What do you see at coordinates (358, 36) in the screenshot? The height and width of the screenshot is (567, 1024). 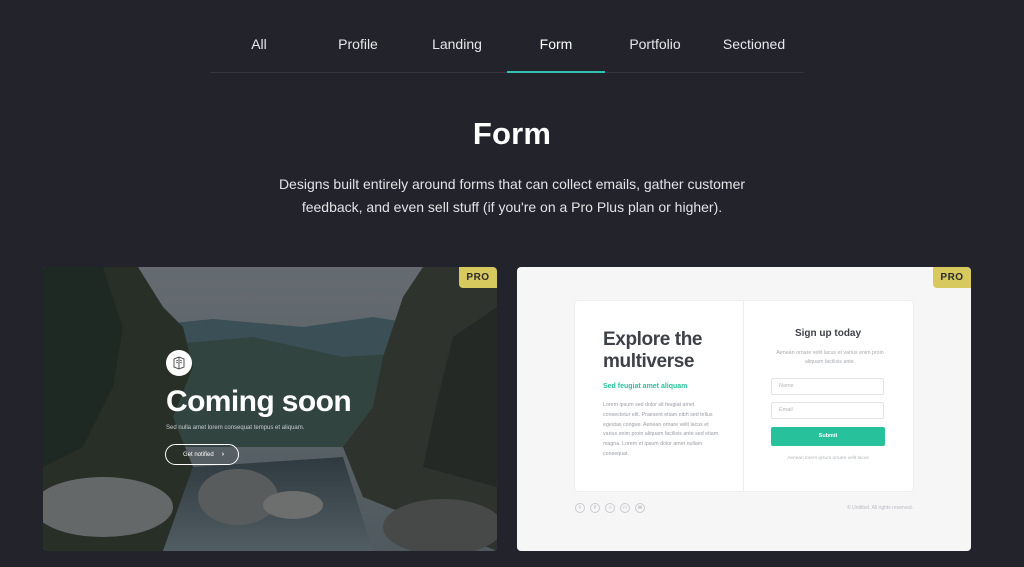 I see `tab-profile: Profile` at bounding box center [358, 36].